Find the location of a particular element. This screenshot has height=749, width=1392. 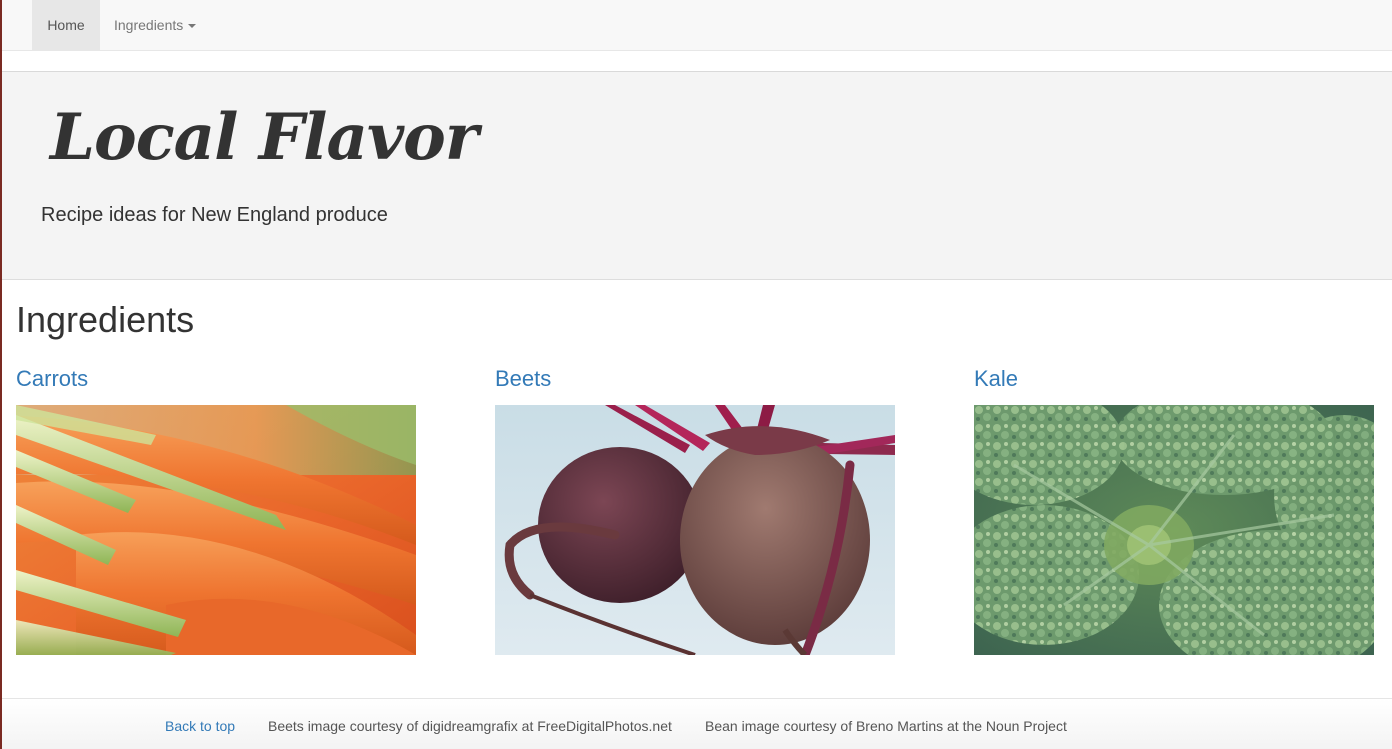

kale-illustration is located at coordinates (1174, 530).